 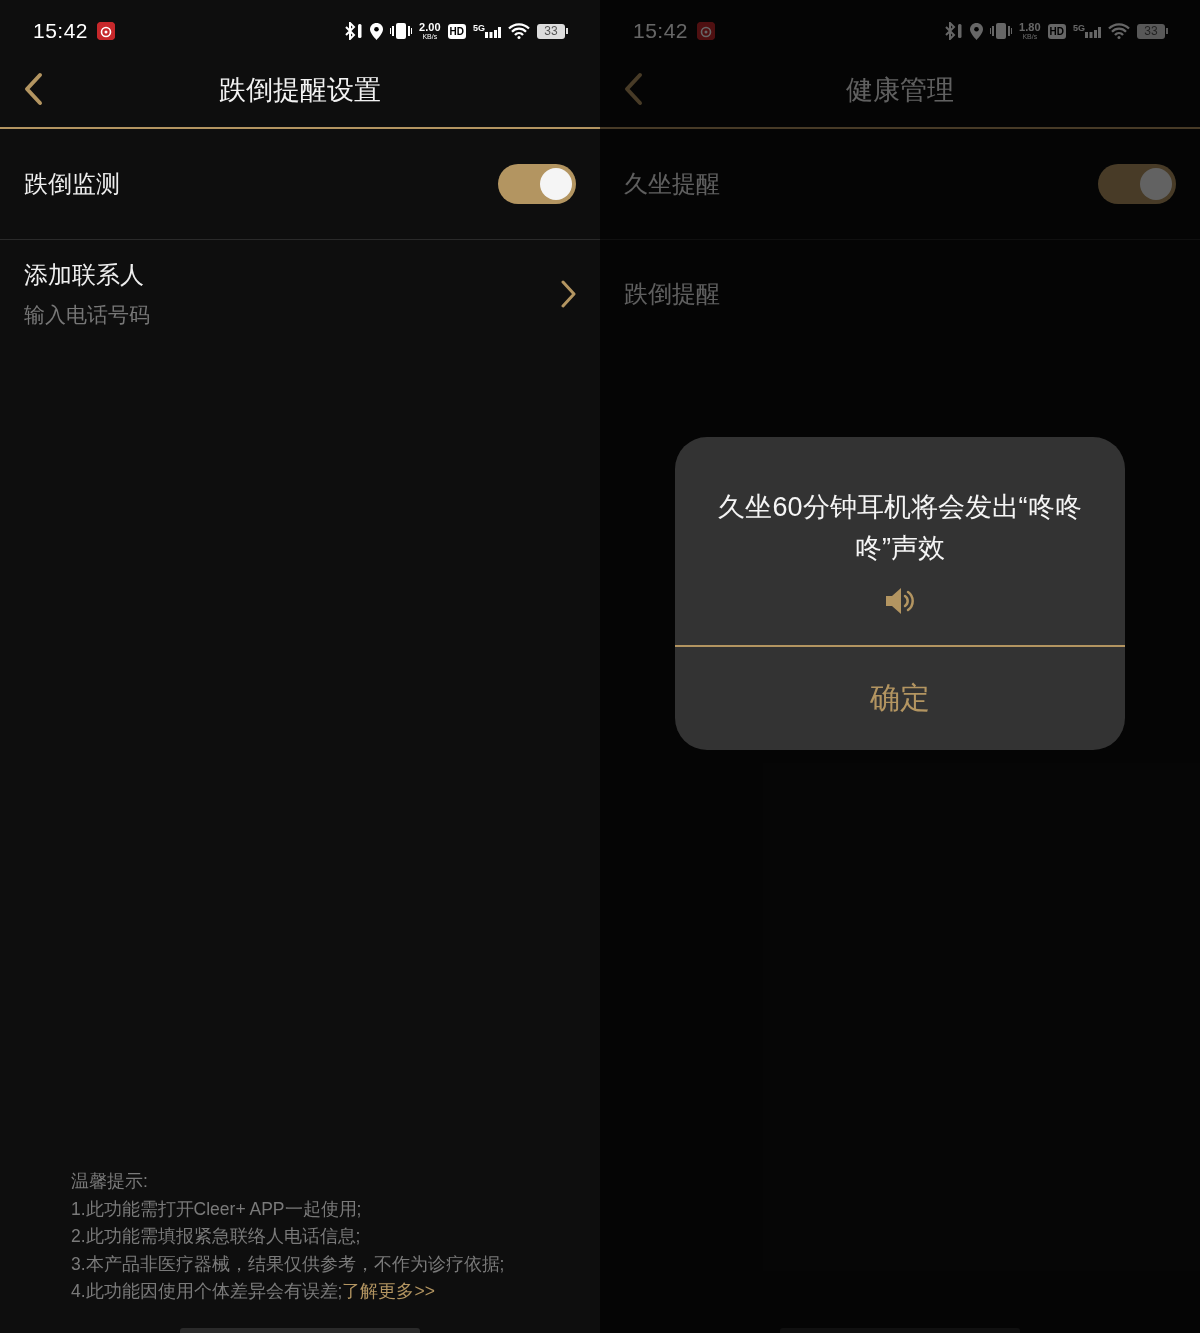 What do you see at coordinates (672, 184) in the screenshot?
I see `setting-label: 久坐提醒` at bounding box center [672, 184].